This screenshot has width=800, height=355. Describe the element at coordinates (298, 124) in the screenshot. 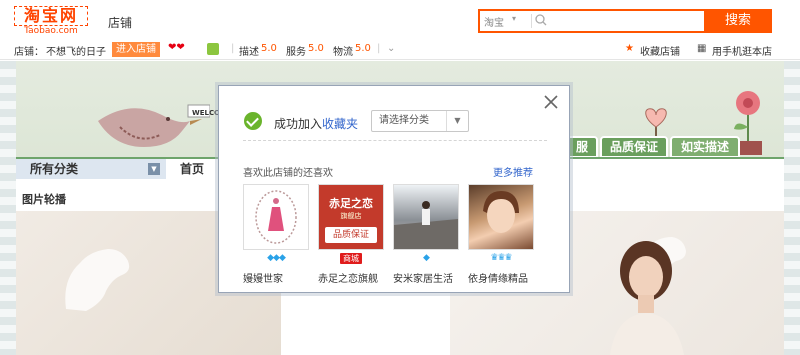

I see `success-prefix: 成功加入` at that location.